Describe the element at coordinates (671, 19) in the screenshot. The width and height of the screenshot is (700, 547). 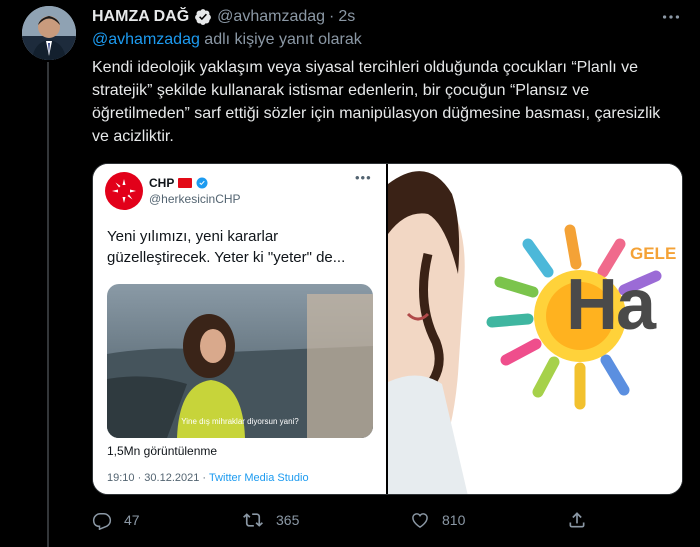
I see `more-icon` at that location.